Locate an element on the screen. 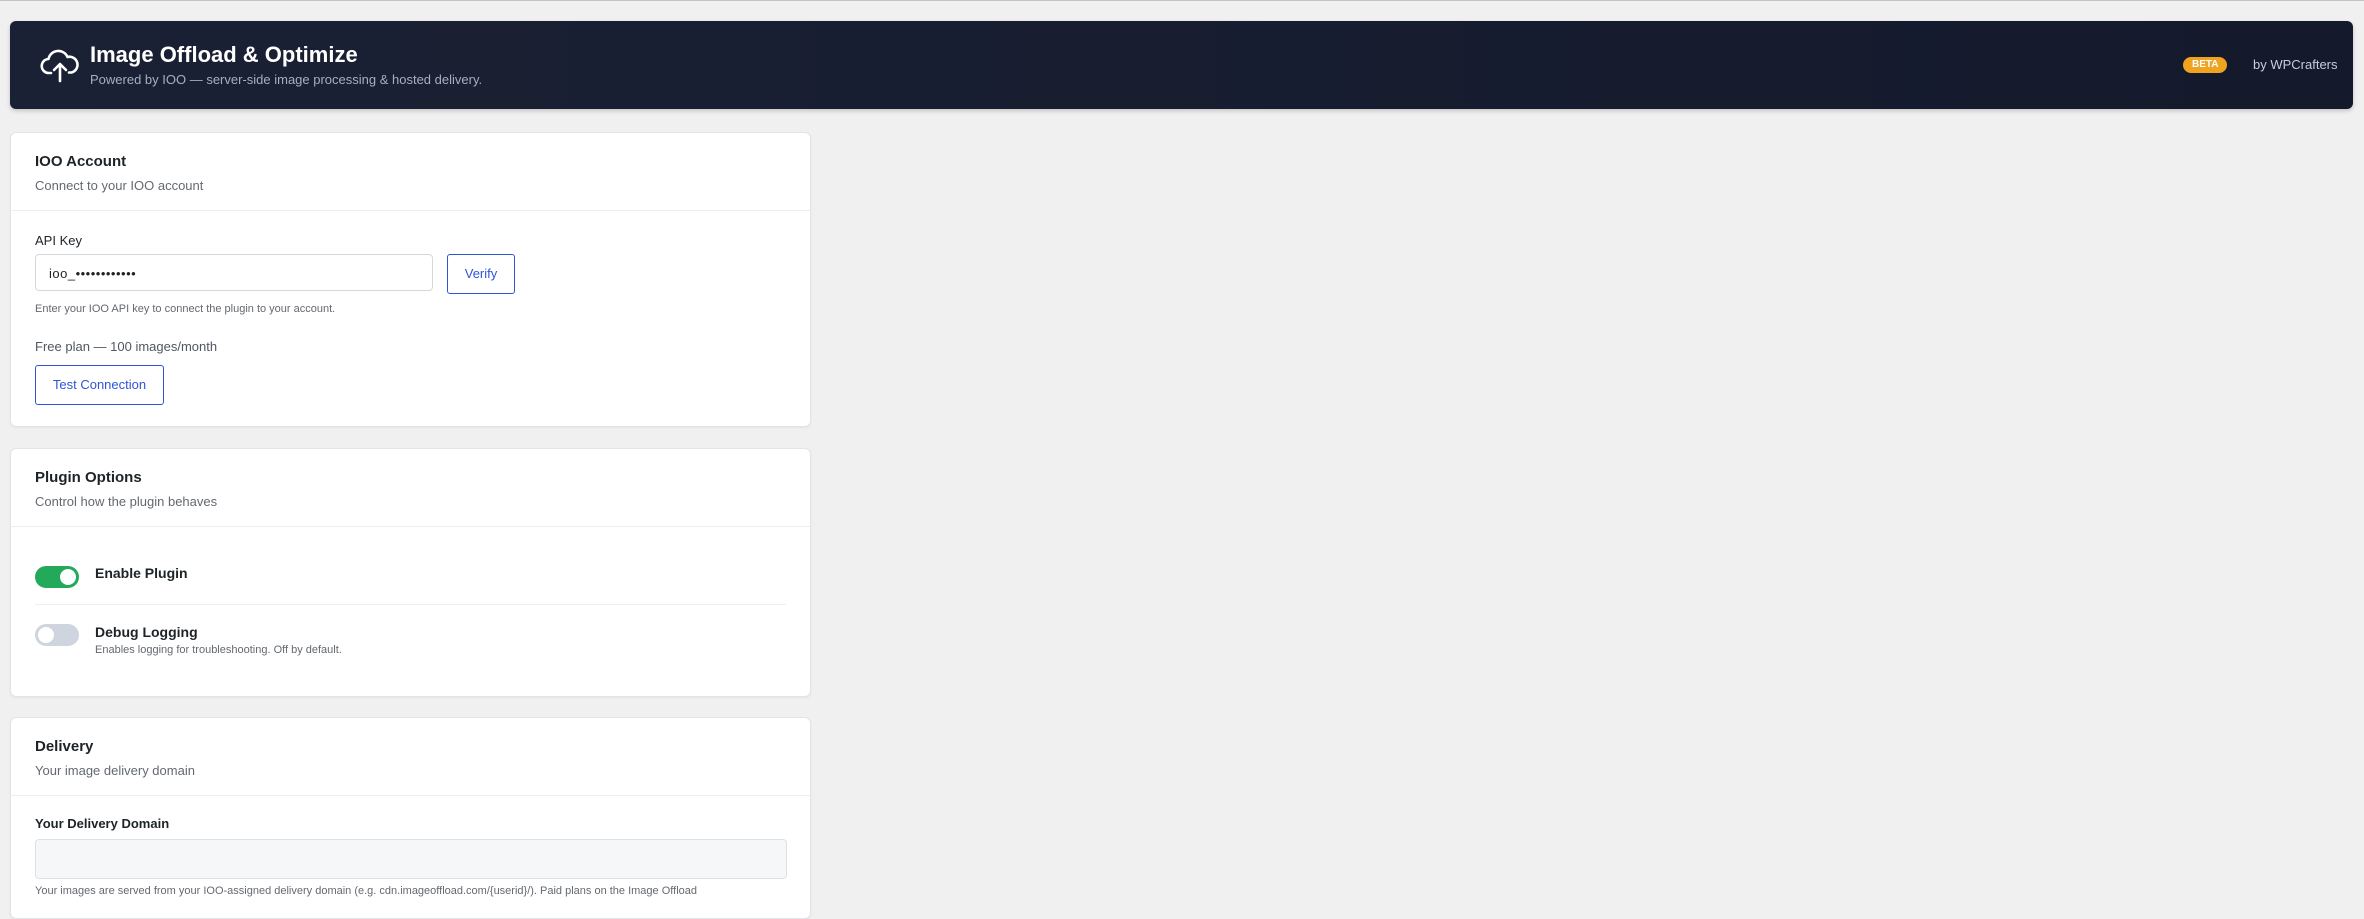 This screenshot has width=2364, height=919. delivery-card-subtitle: Your image delivery domain is located at coordinates (115, 770).